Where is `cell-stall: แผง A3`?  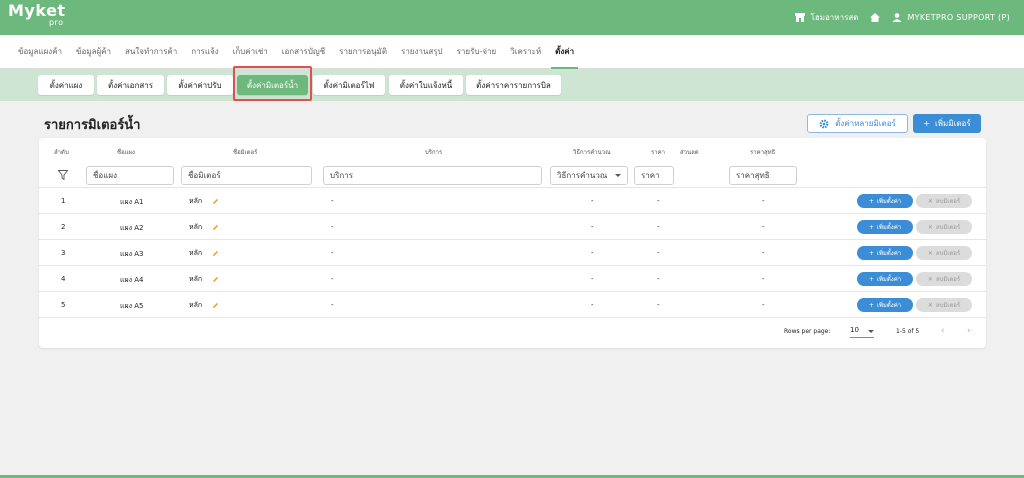
cell-stall: แผง A3 is located at coordinates (132, 254).